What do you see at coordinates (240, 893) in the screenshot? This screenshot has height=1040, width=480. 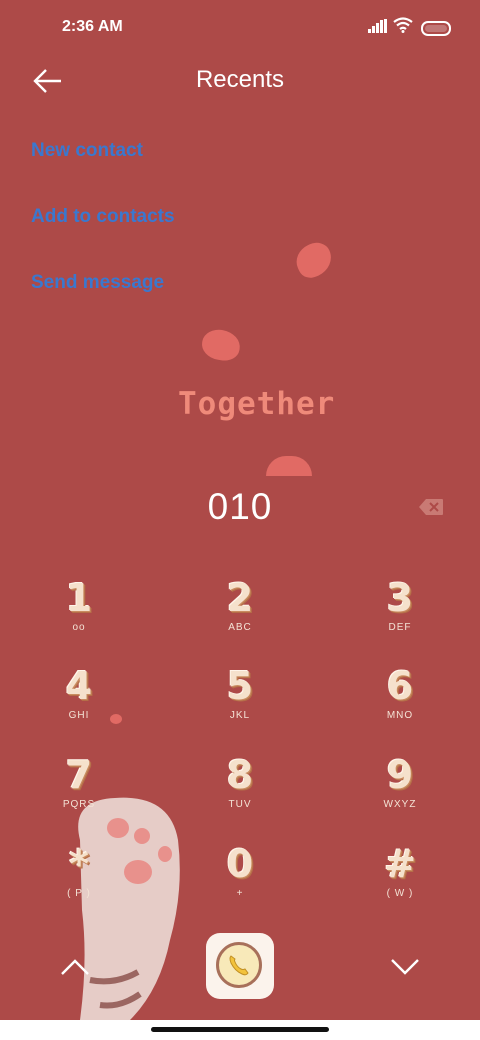 I see `key-letters: +` at bounding box center [240, 893].